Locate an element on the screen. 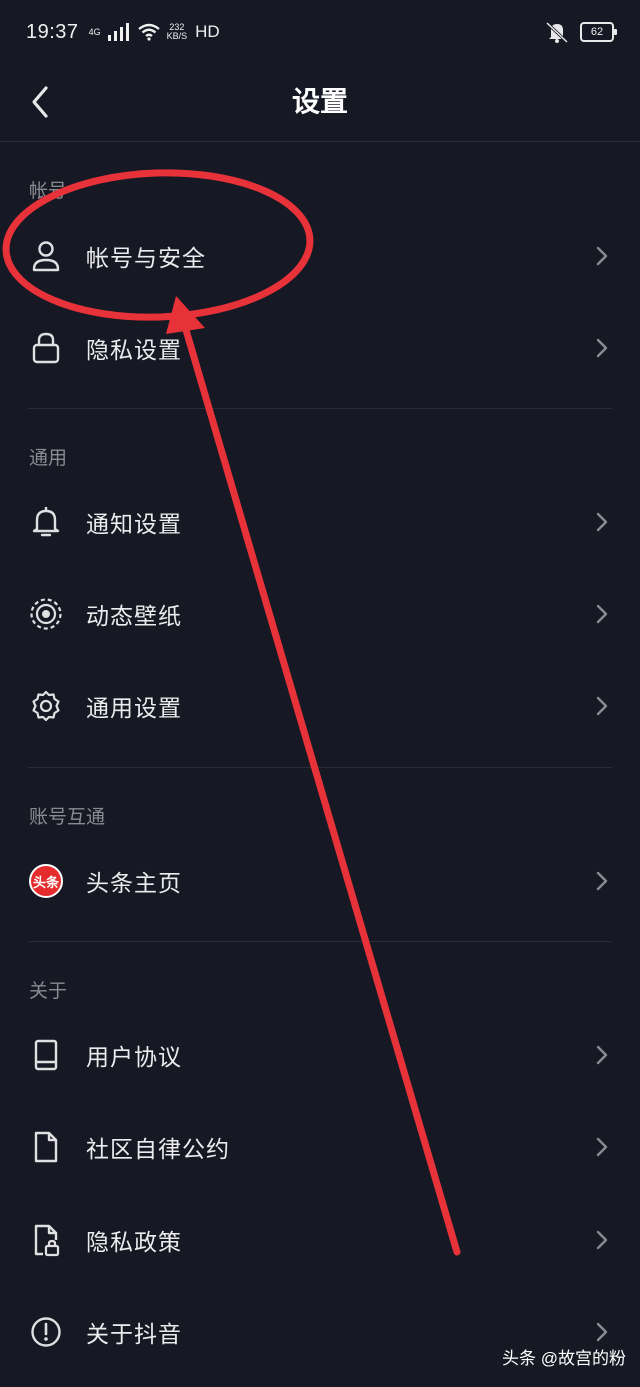 The width and height of the screenshot is (640, 1387). settings-item-privacy: 隐私设置 is located at coordinates (320, 348).